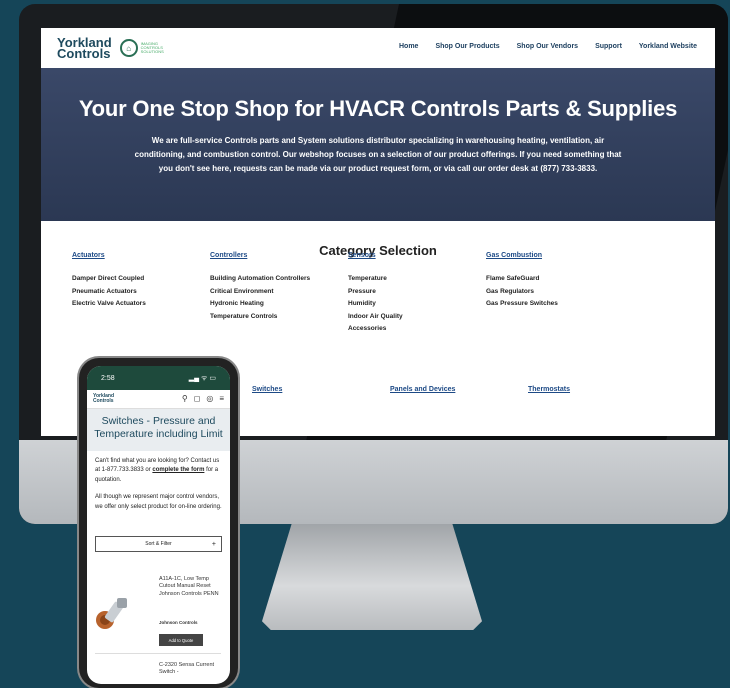  I want to click on category-item: Accessories, so click(417, 329).